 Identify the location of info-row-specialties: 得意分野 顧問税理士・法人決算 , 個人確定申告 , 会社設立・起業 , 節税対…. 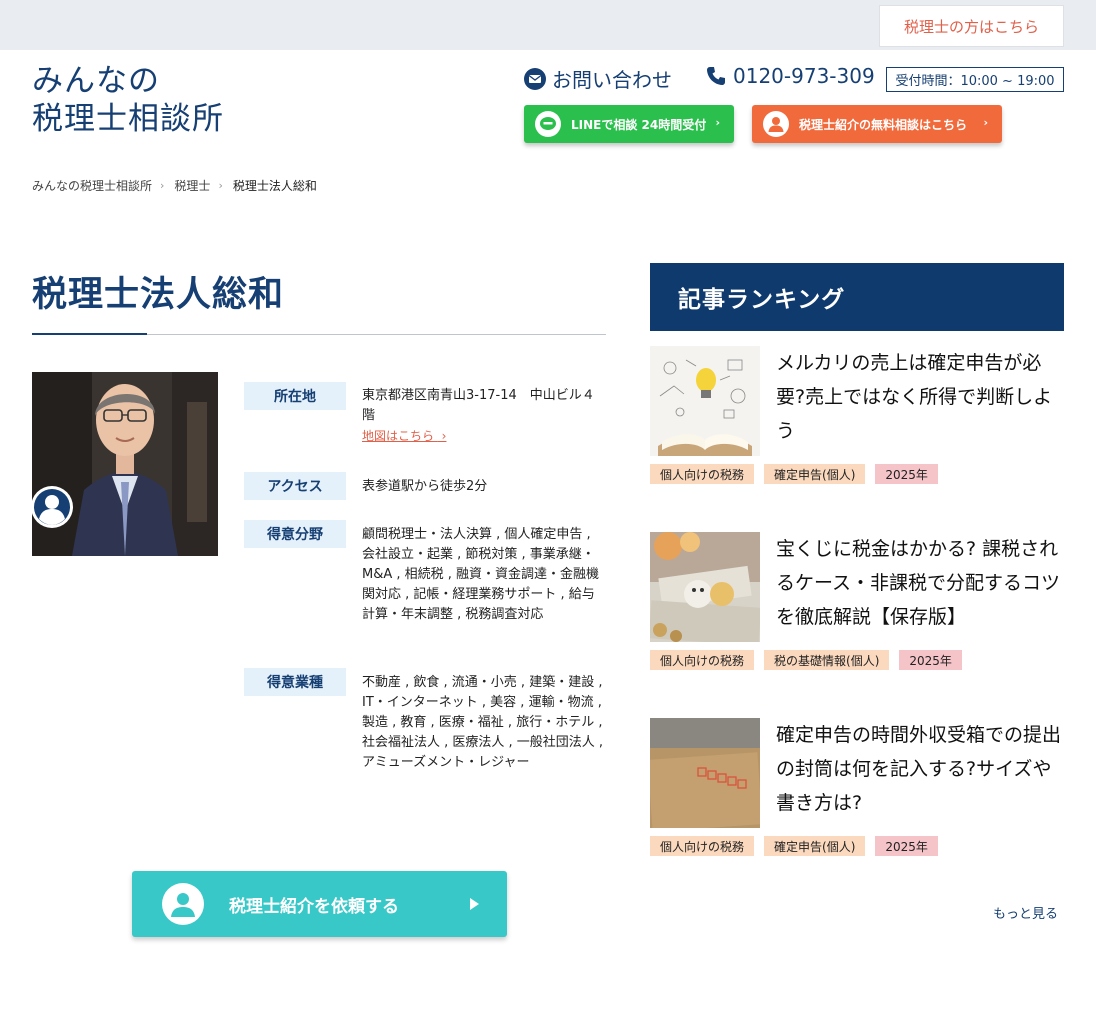
(425, 572).